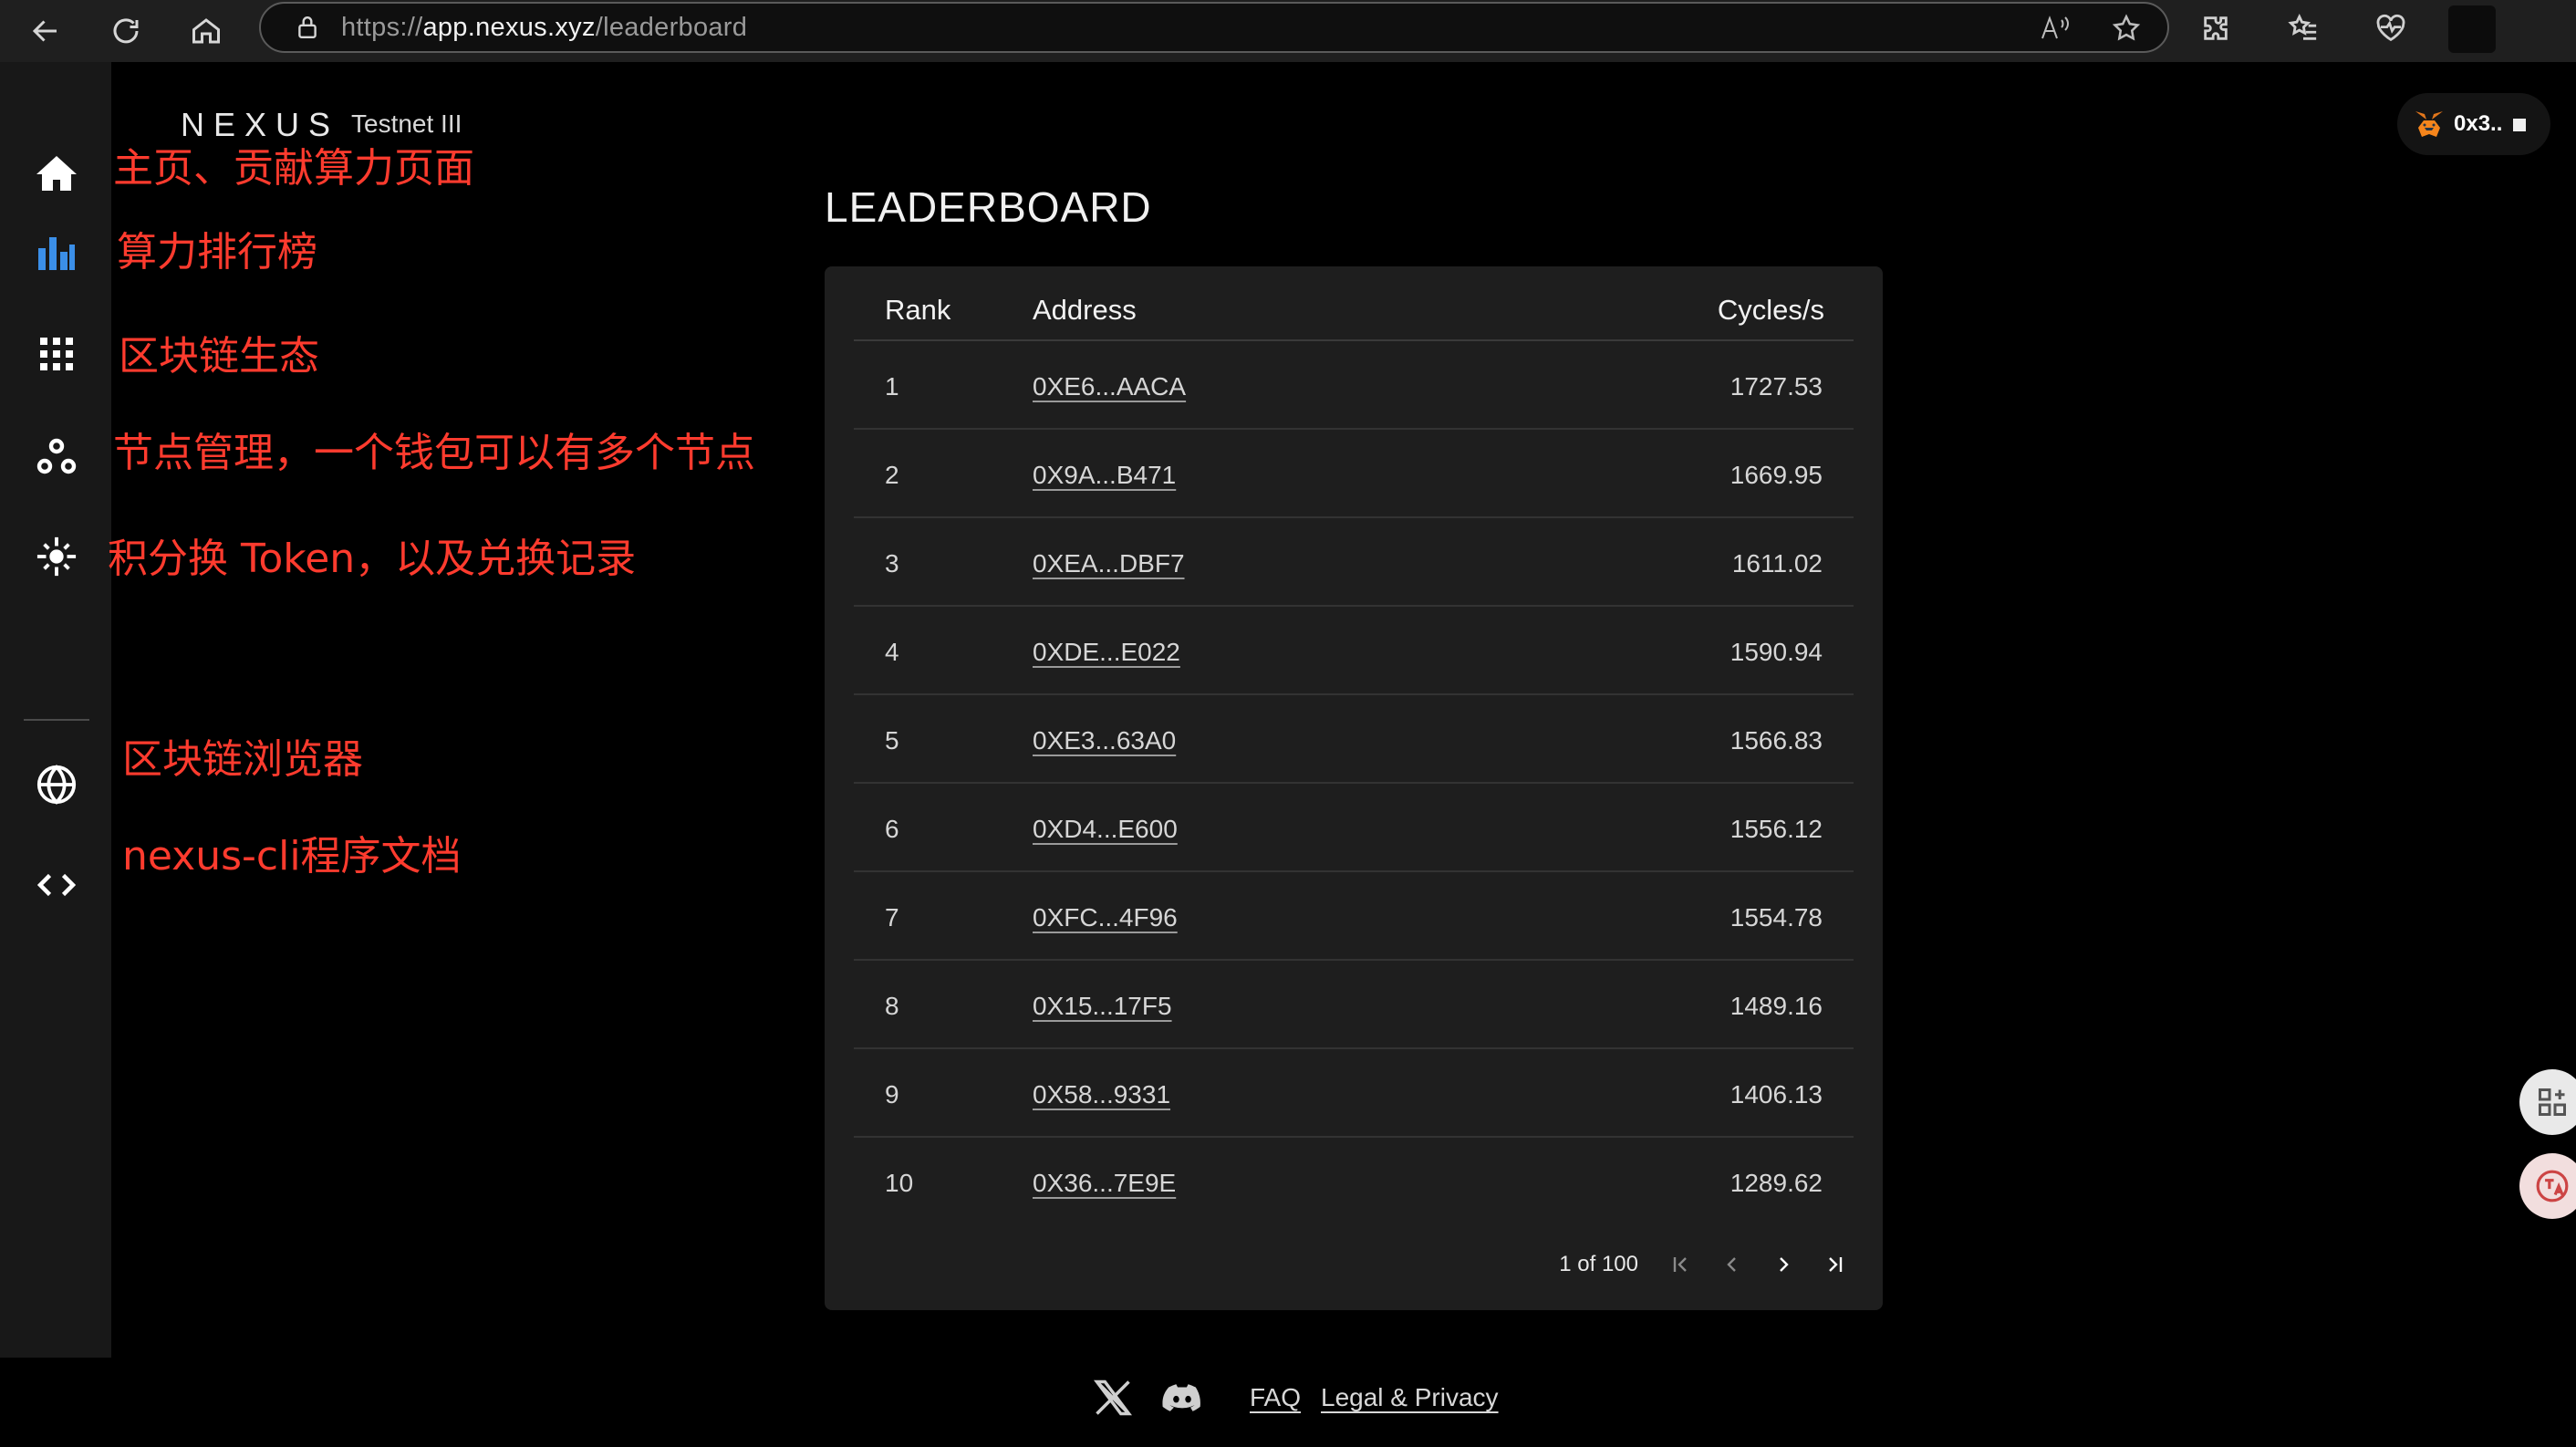  What do you see at coordinates (892, 917) in the screenshot?
I see `row-rank: 7` at bounding box center [892, 917].